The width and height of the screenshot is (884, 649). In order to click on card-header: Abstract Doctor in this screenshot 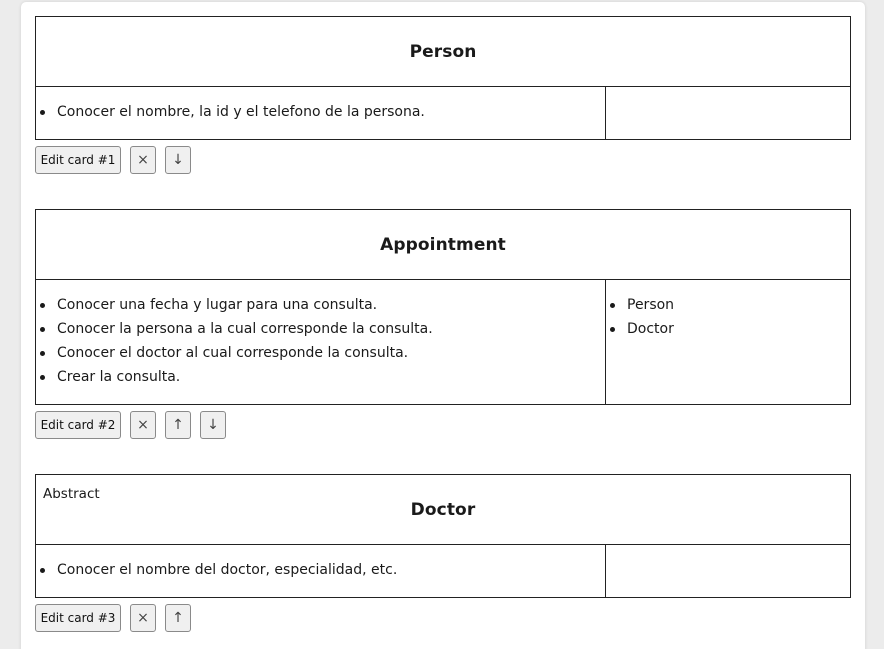, I will do `click(443, 510)`.